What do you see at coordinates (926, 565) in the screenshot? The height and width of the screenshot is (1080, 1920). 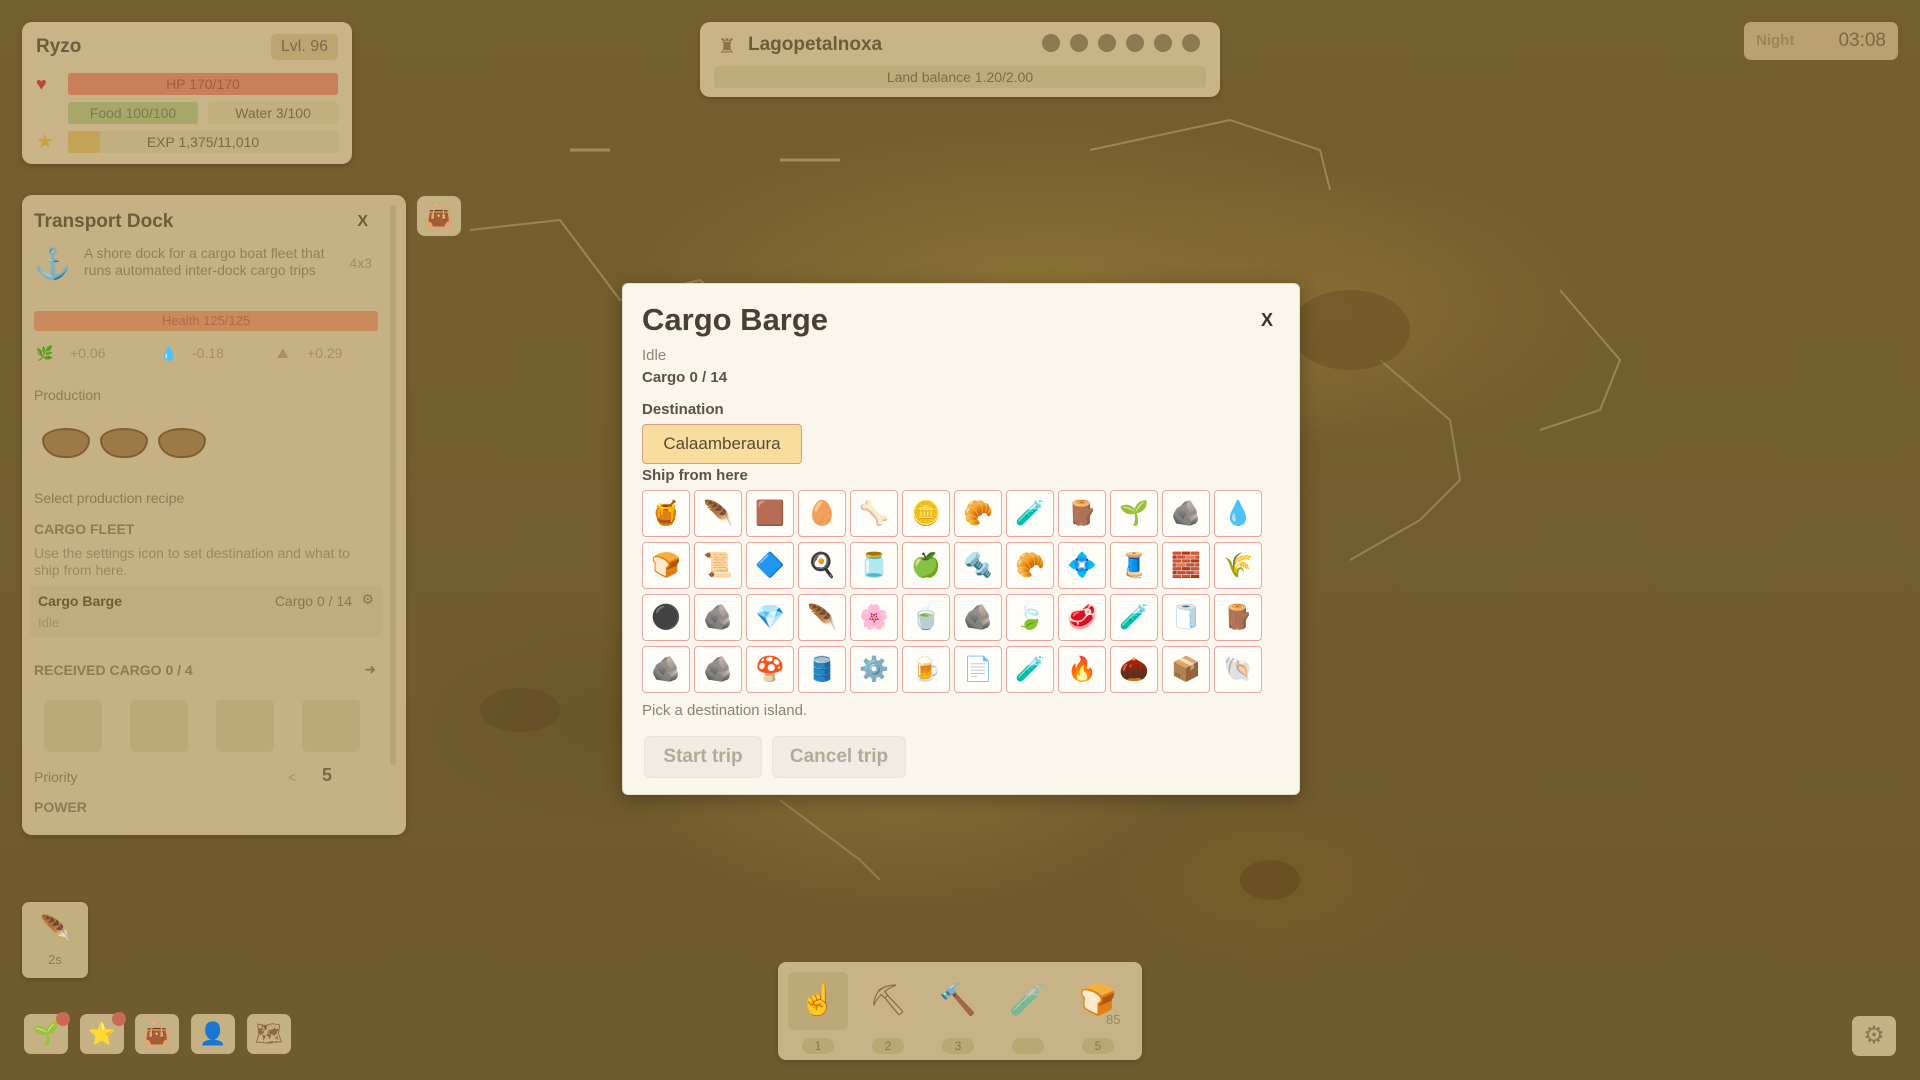 I see `ship-item-apple: 🍏` at bounding box center [926, 565].